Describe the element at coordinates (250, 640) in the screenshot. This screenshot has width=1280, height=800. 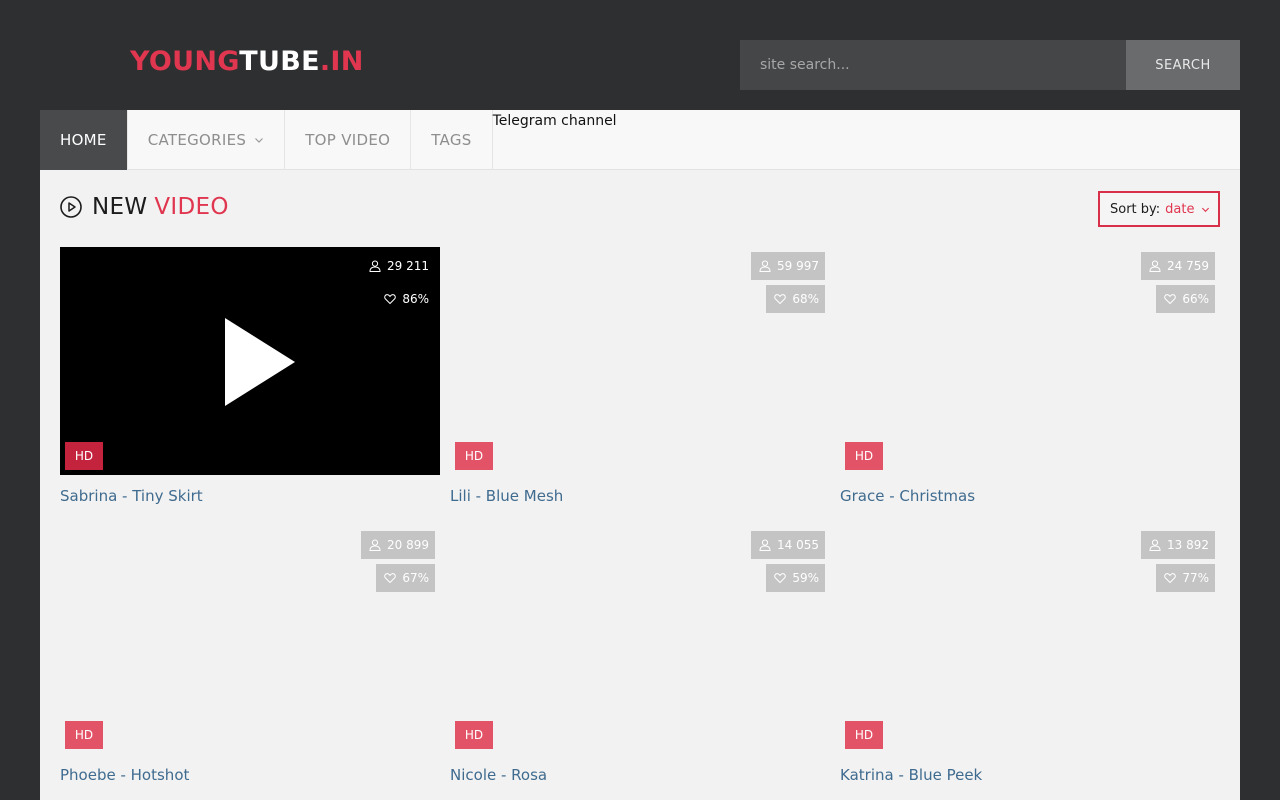
I see `video-thumbnail: 20 899 67% HD` at that location.